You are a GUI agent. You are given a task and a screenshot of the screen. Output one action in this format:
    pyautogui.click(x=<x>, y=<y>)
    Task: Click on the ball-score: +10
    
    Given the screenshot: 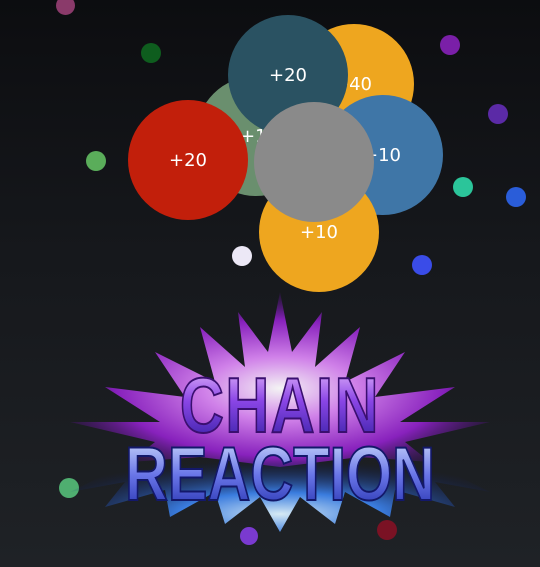 What is the action you would take?
    pyautogui.click(x=319, y=232)
    